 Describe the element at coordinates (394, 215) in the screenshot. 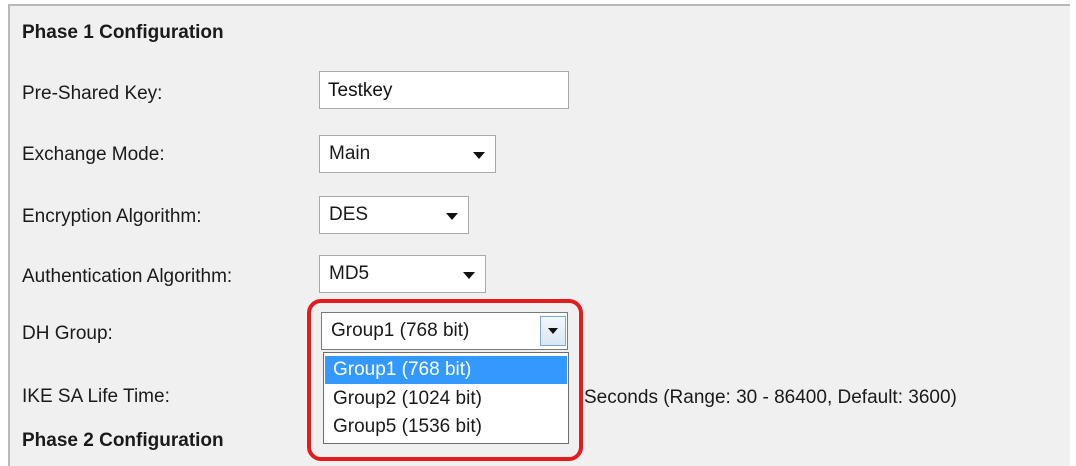

I see `encryption-algorithm-select: DES` at that location.